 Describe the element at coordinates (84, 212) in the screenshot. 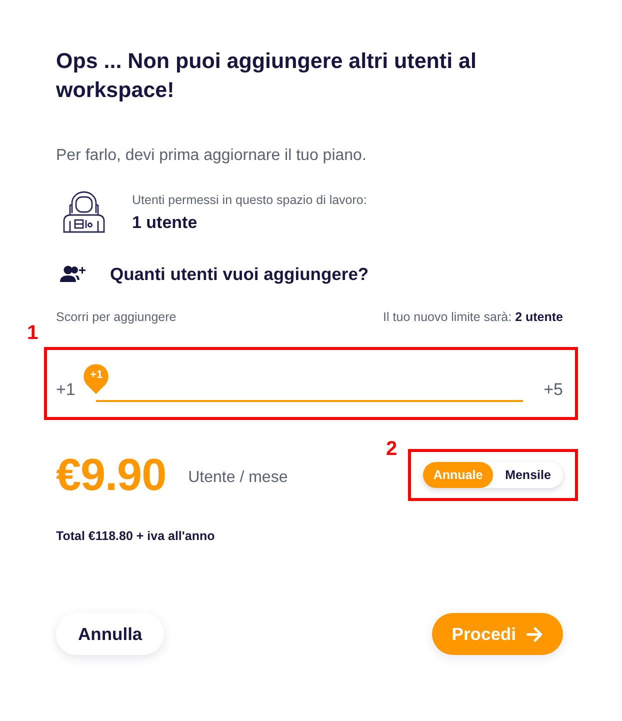

I see `astronaut-icon` at that location.